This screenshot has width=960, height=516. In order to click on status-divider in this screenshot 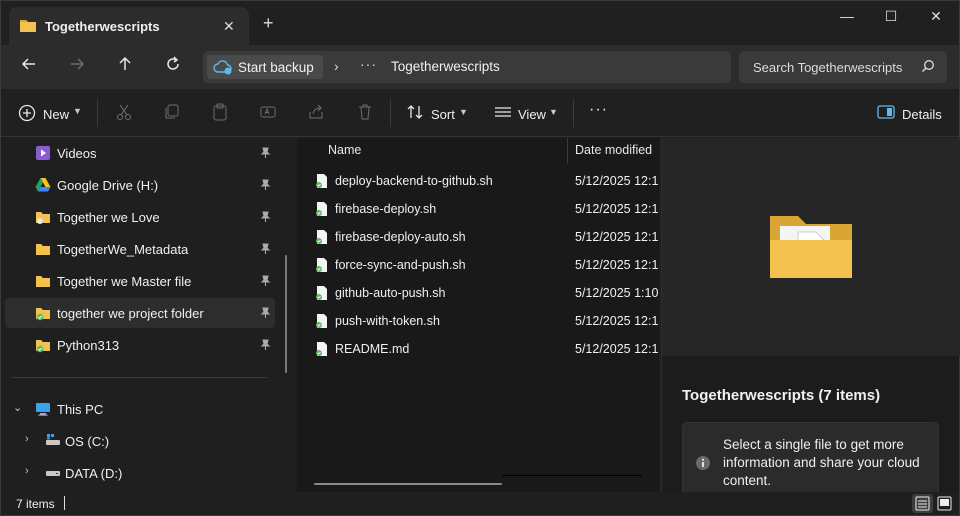, I will do `click(64, 503)`.